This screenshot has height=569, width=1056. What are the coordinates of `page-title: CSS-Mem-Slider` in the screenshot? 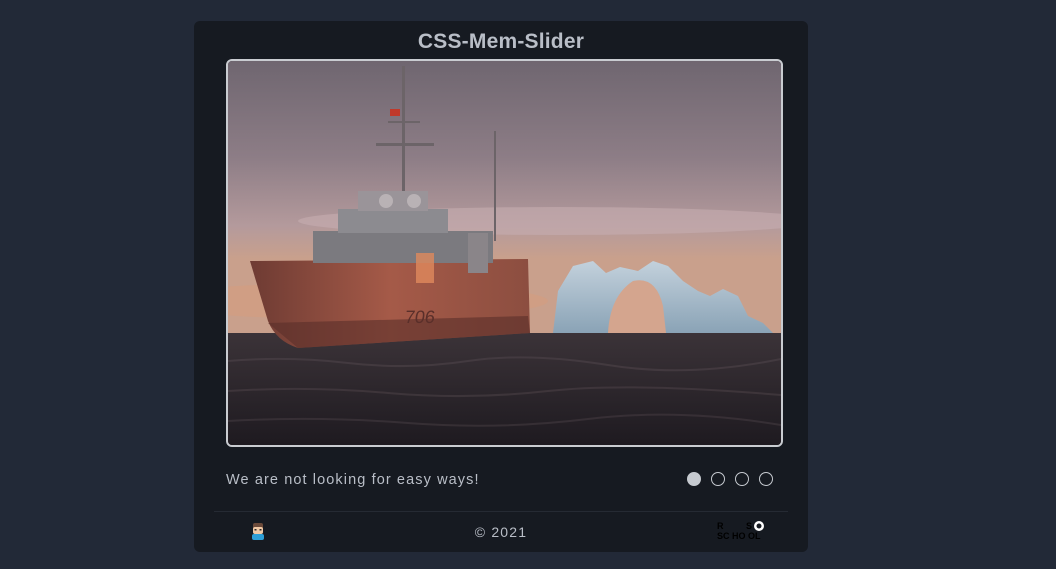 It's located at (501, 41).